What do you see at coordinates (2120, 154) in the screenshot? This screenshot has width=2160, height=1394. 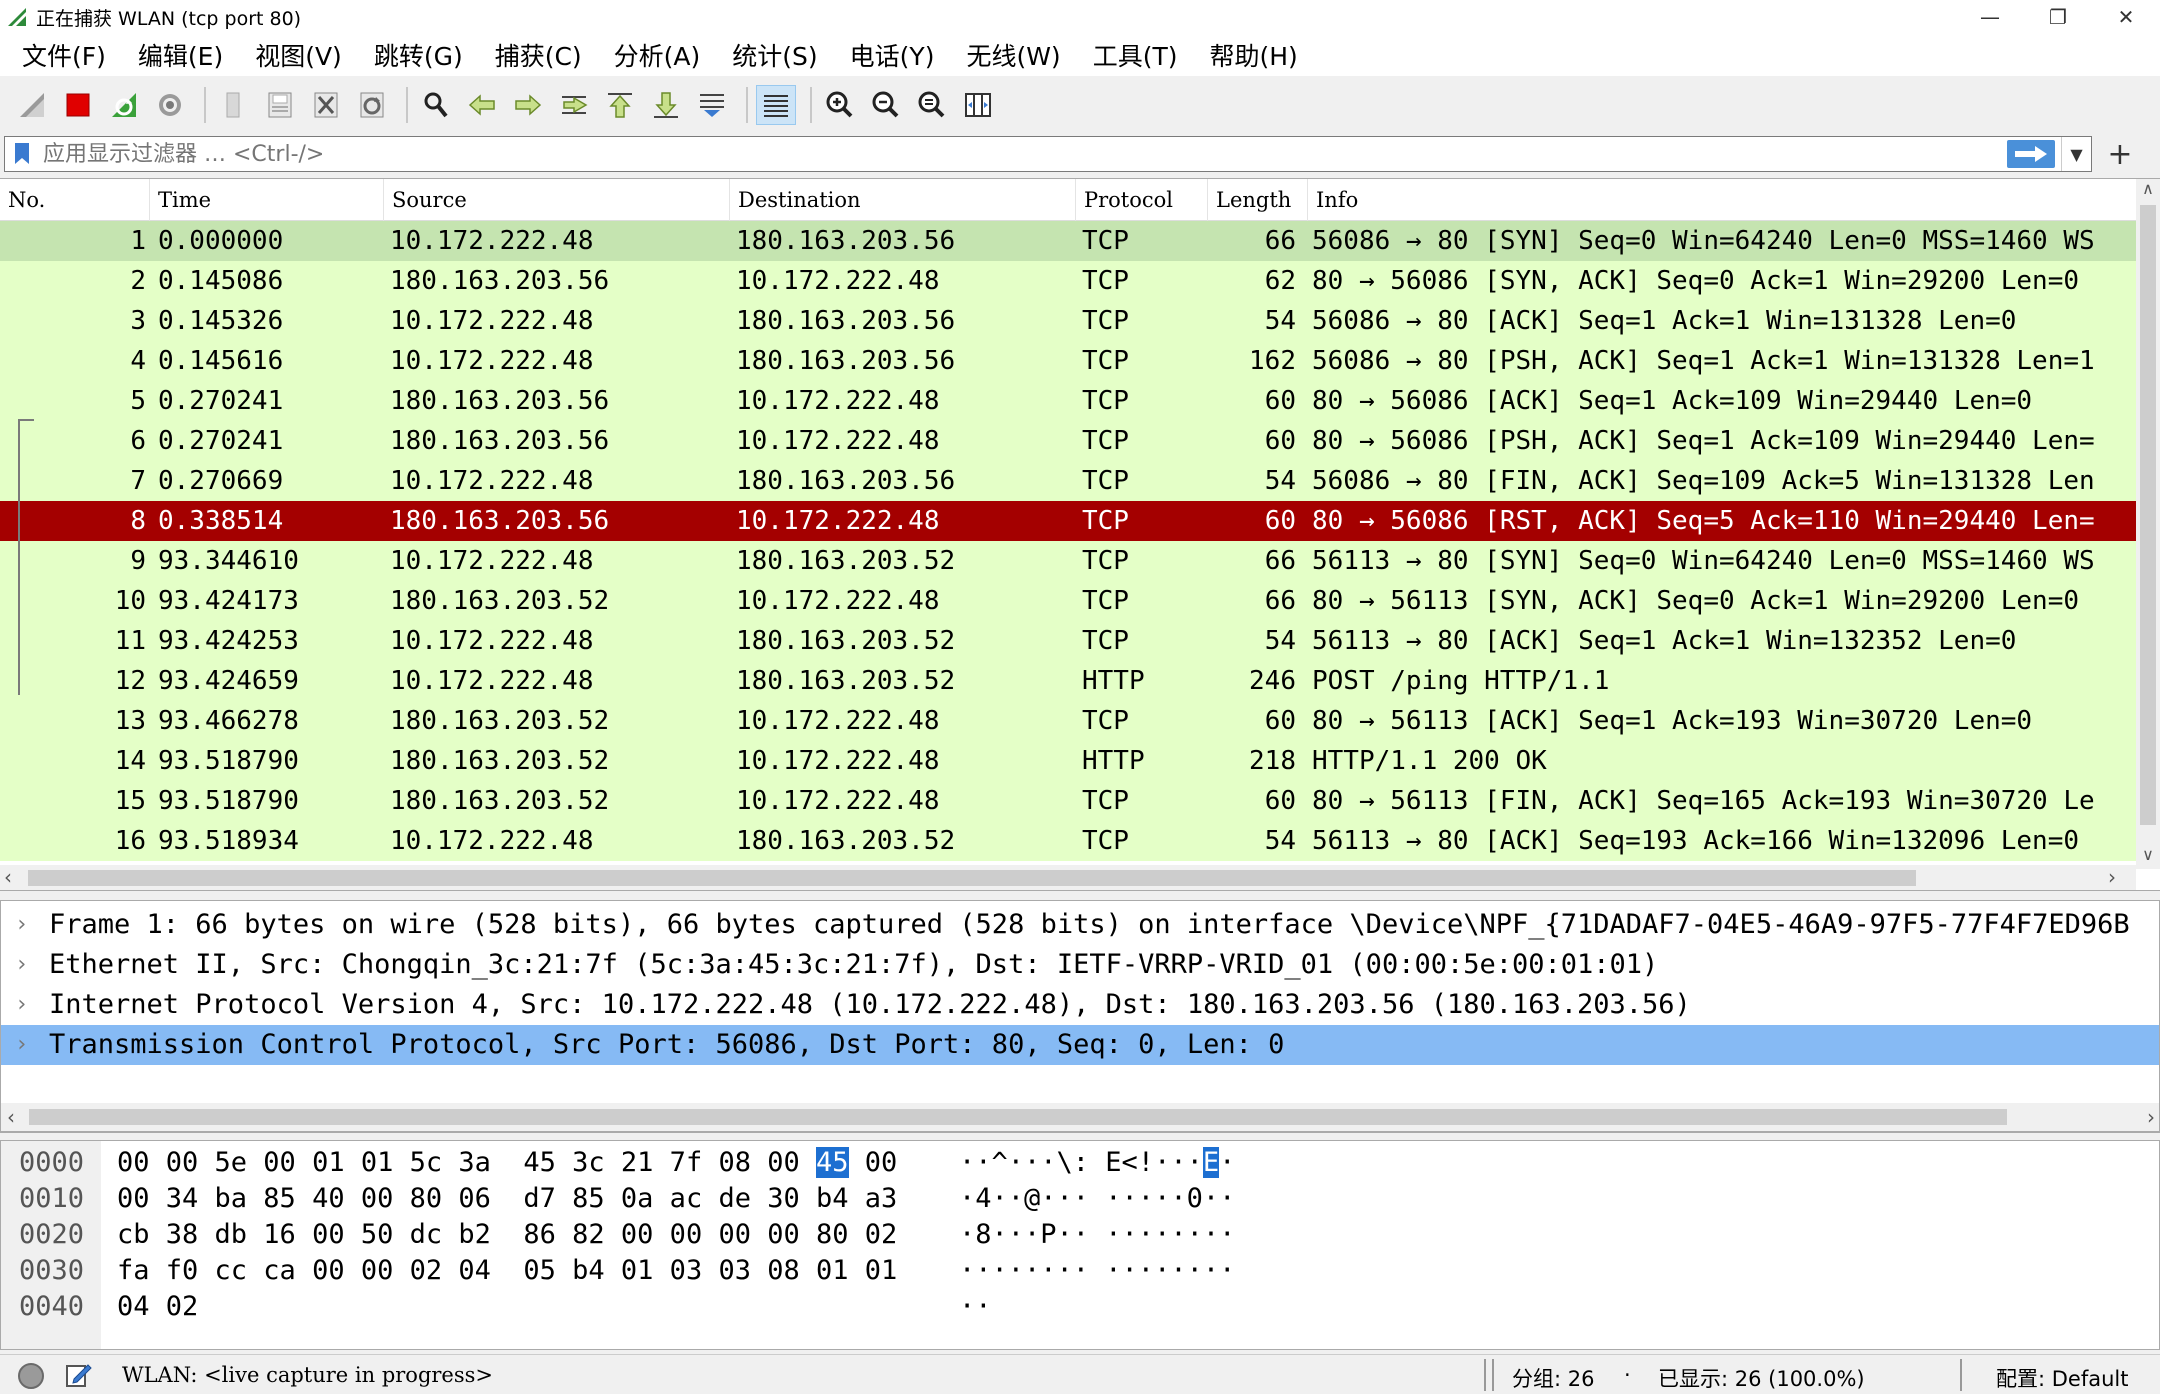 I see `add-filter-button: +` at bounding box center [2120, 154].